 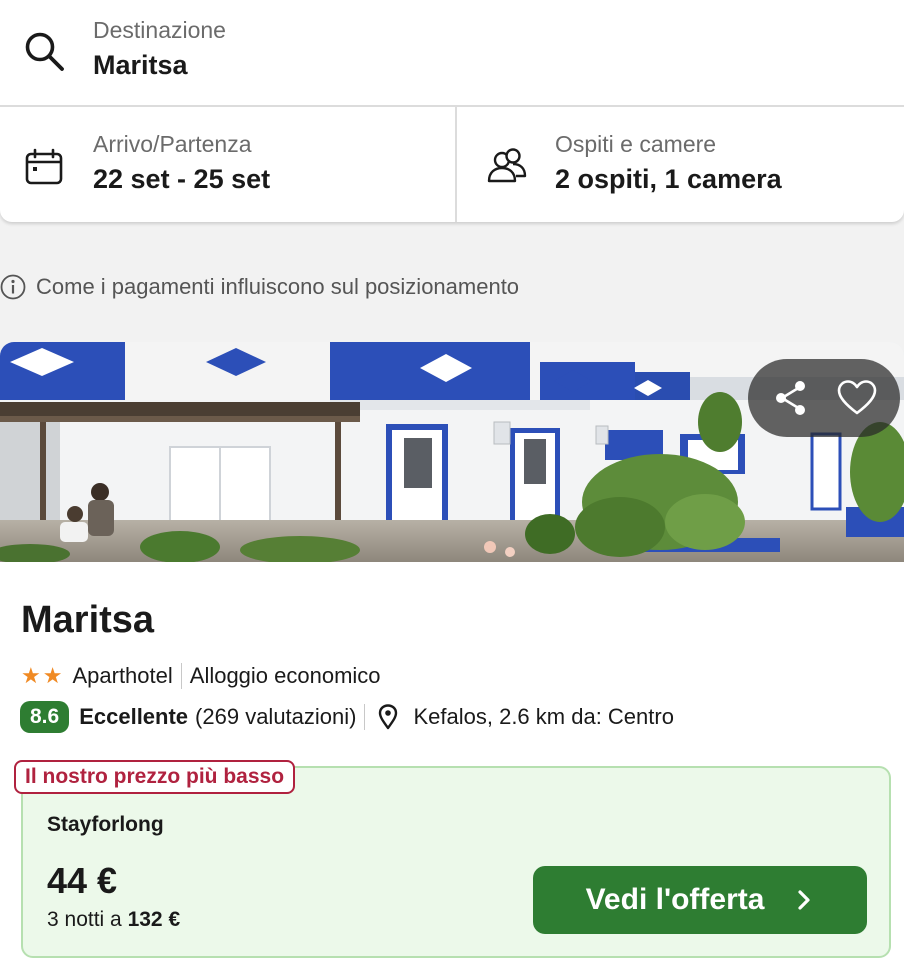 I want to click on offer-price: 44 €, so click(x=82, y=880).